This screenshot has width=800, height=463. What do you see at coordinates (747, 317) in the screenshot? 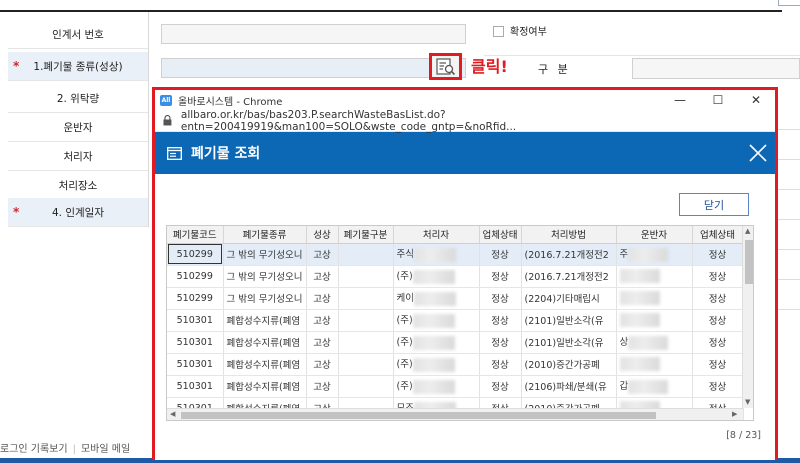
I see `vertical-scrollbar: ▲ ▼` at bounding box center [747, 317].